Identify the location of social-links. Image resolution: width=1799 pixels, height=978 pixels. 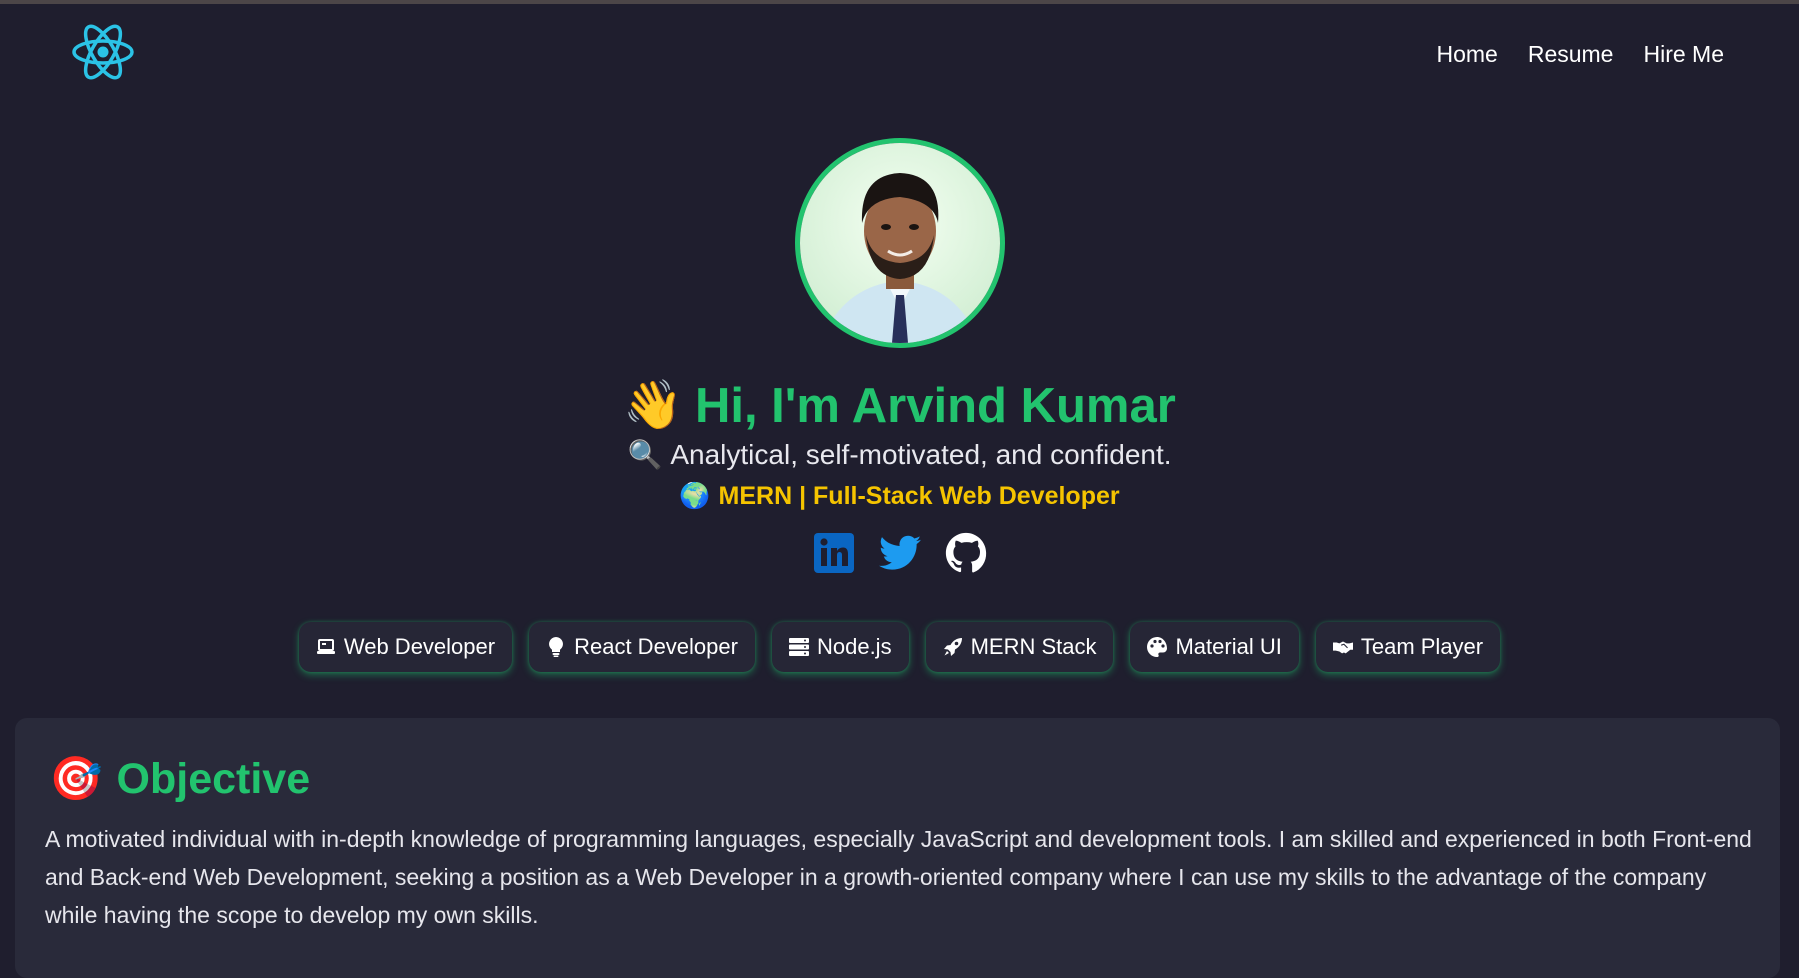
(899, 553).